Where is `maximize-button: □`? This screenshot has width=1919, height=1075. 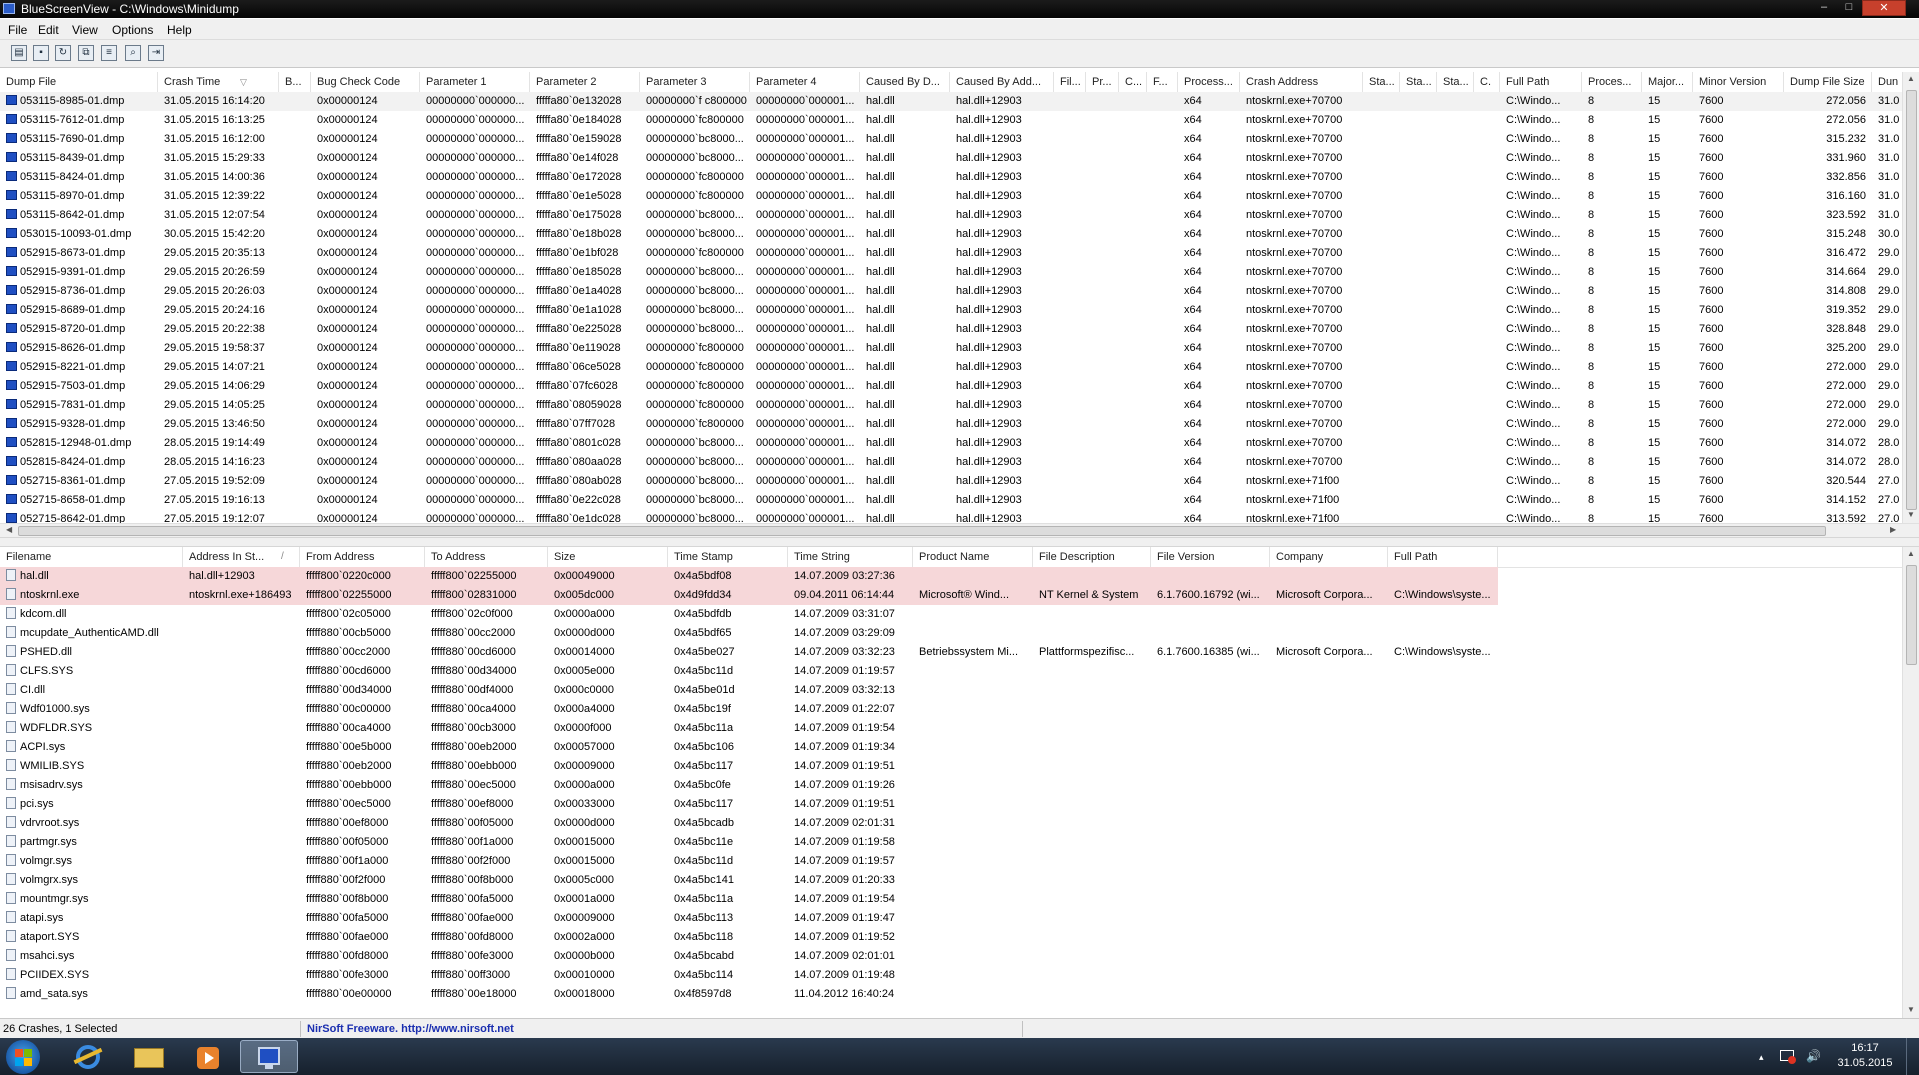
maximize-button: □ is located at coordinates (1849, 8).